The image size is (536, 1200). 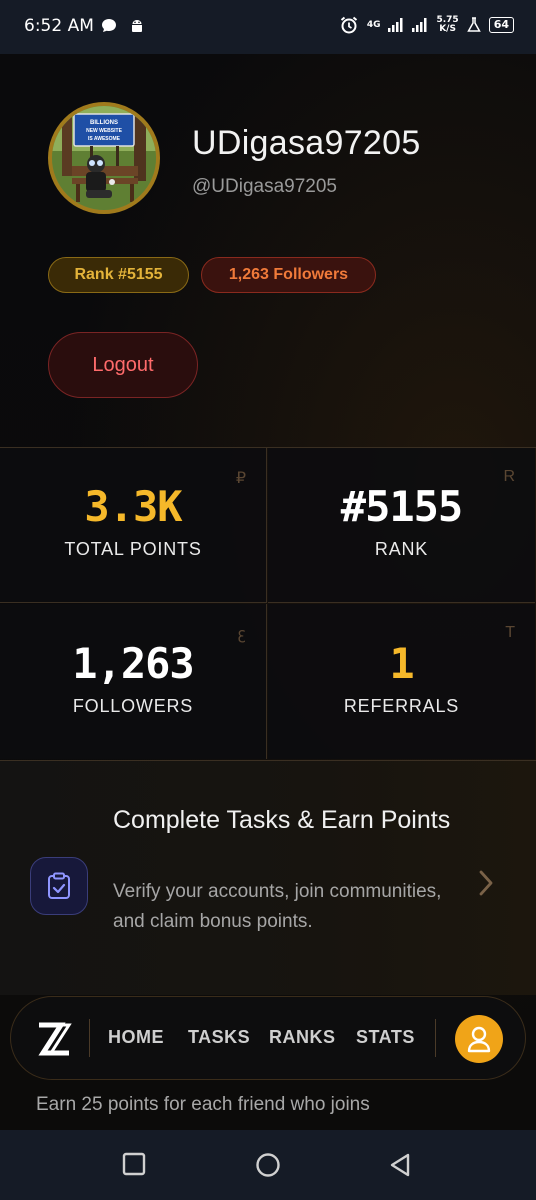 I want to click on nav-home: HOME, so click(x=136, y=1037).